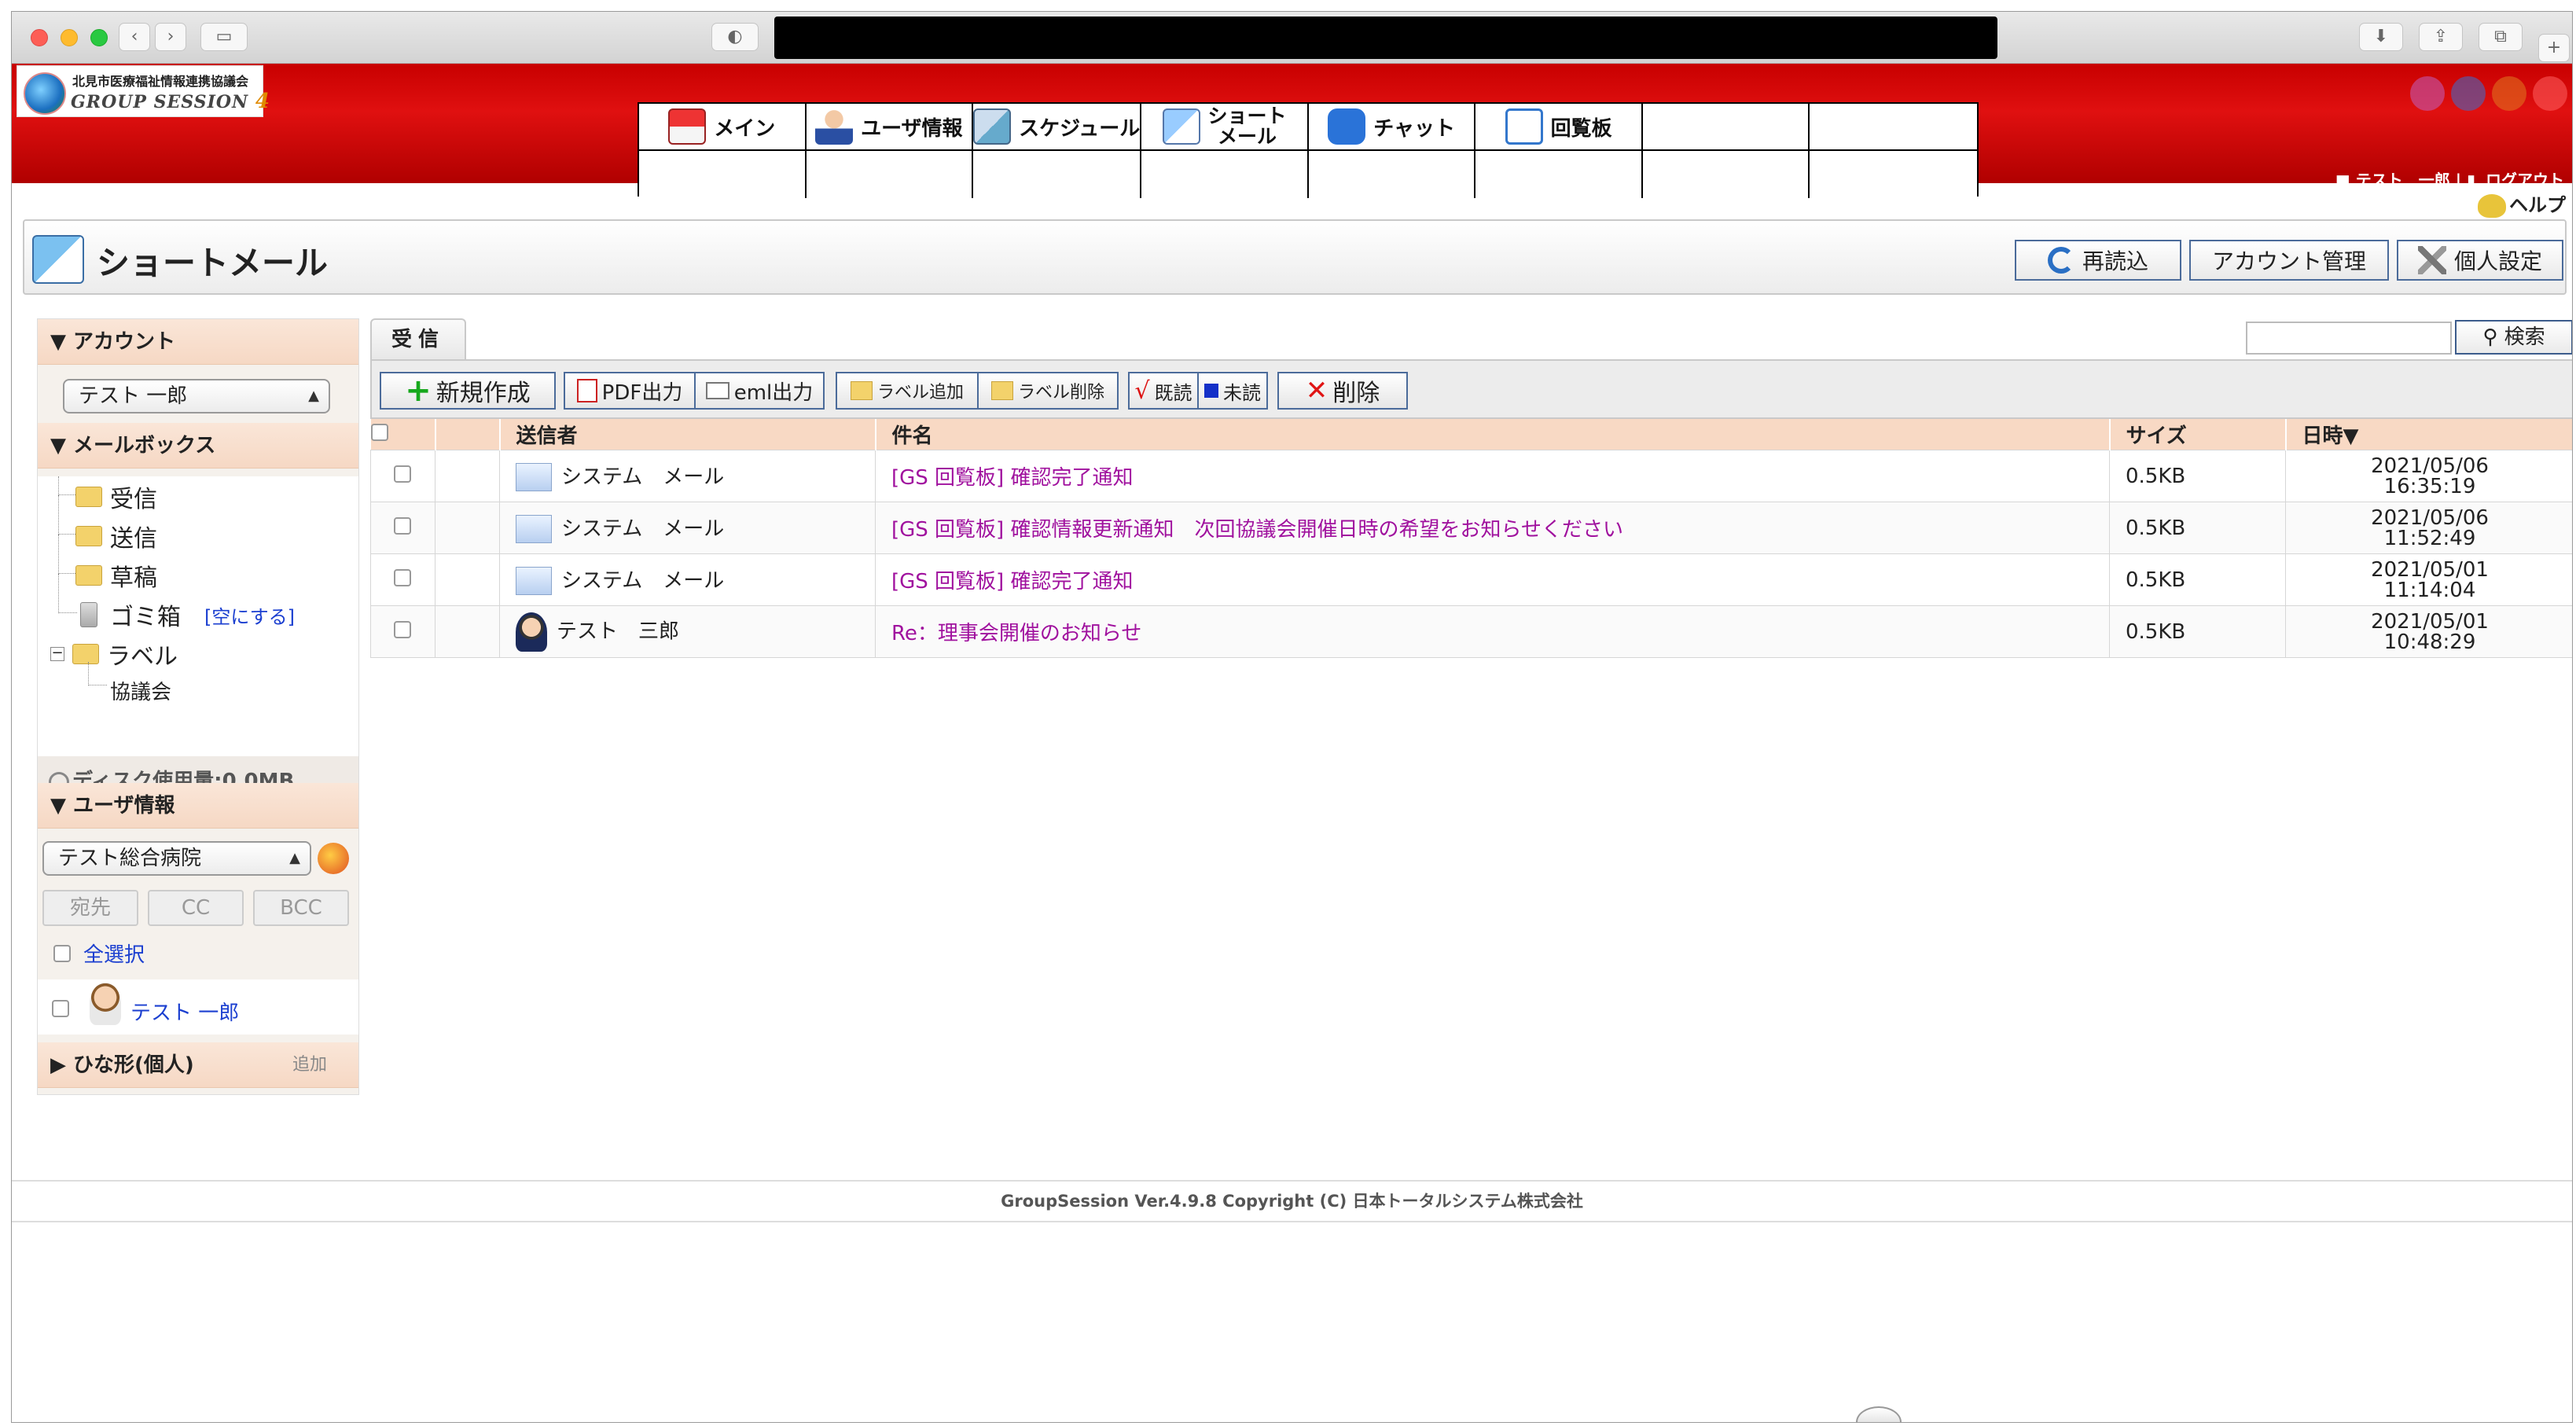 The image size is (2576, 1426). Describe the element at coordinates (2468, 94) in the screenshot. I see `globe-icon` at that location.